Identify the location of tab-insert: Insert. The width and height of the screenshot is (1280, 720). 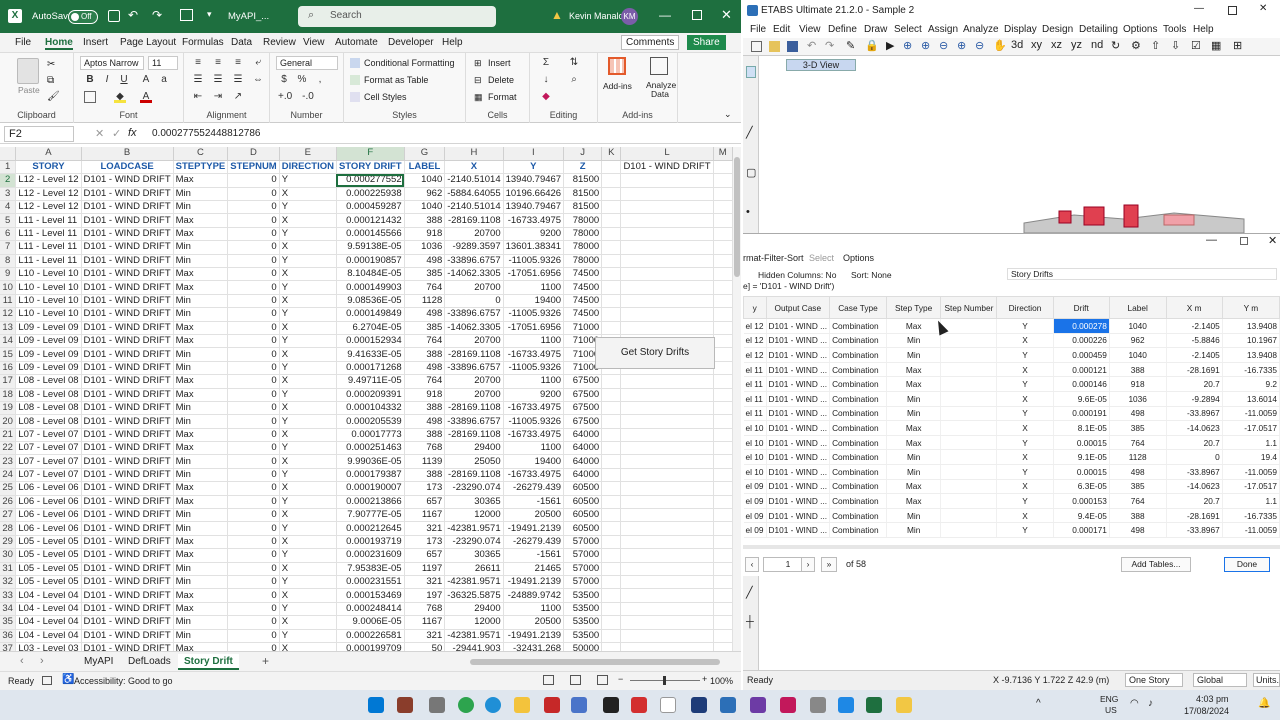
(95, 42).